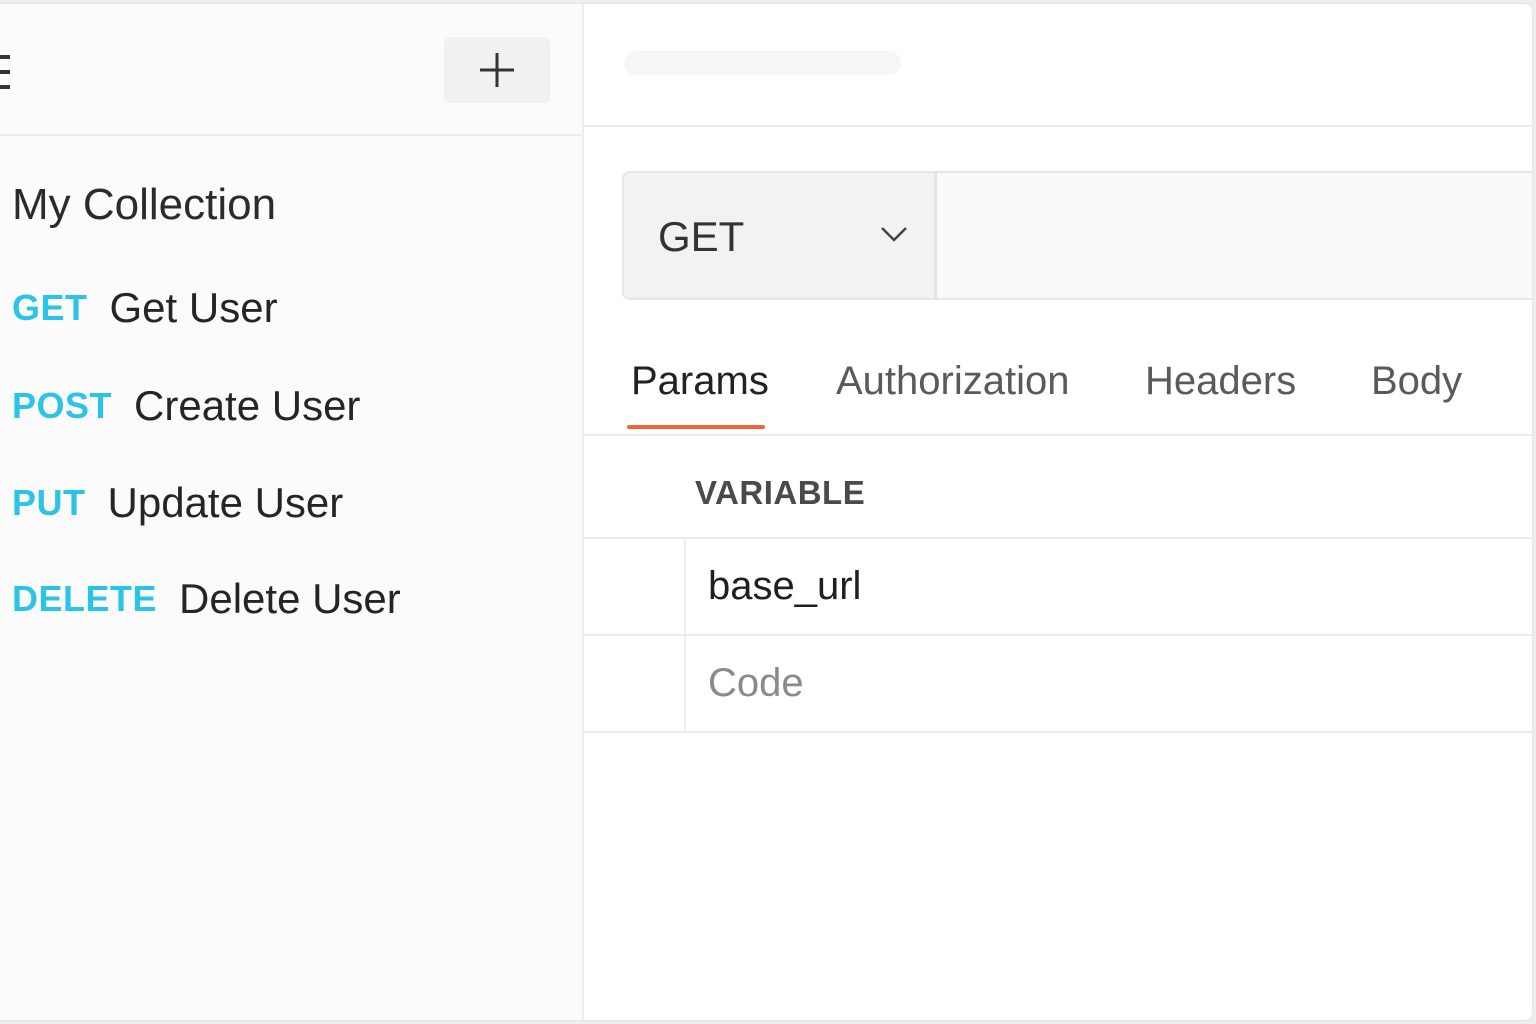 The image size is (1536, 1024). I want to click on request-method: GET, so click(50, 307).